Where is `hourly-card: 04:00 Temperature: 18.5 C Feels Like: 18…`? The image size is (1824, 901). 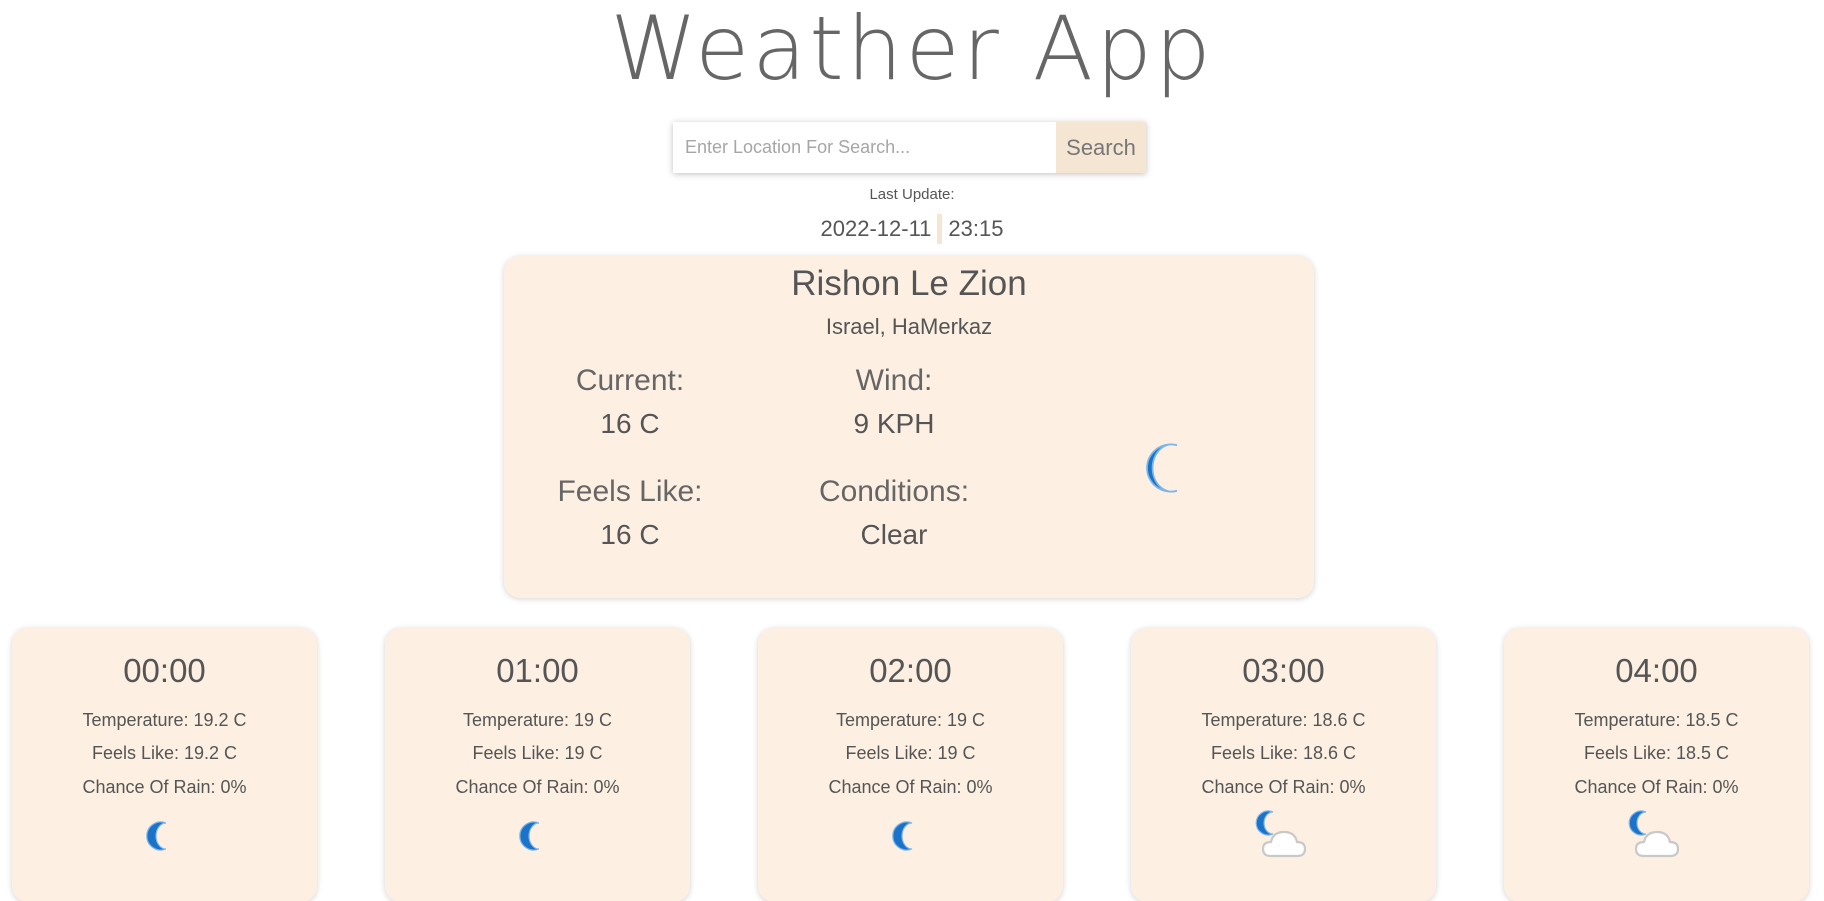
hourly-card: 04:00 Temperature: 18.5 C Feels Like: 18… is located at coordinates (1656, 764).